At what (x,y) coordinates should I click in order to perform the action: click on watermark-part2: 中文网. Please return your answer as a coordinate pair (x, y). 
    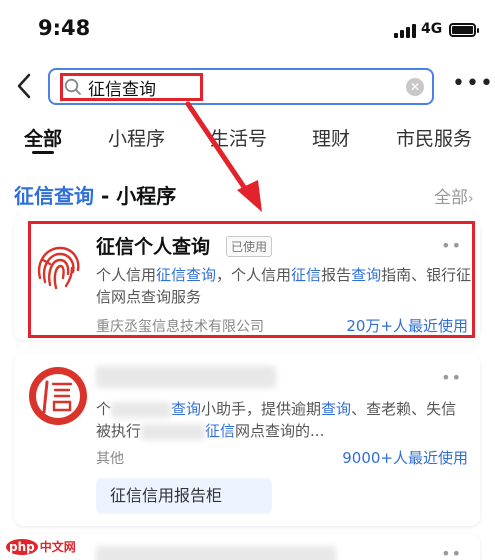
    Looking at the image, I should click on (57, 547).